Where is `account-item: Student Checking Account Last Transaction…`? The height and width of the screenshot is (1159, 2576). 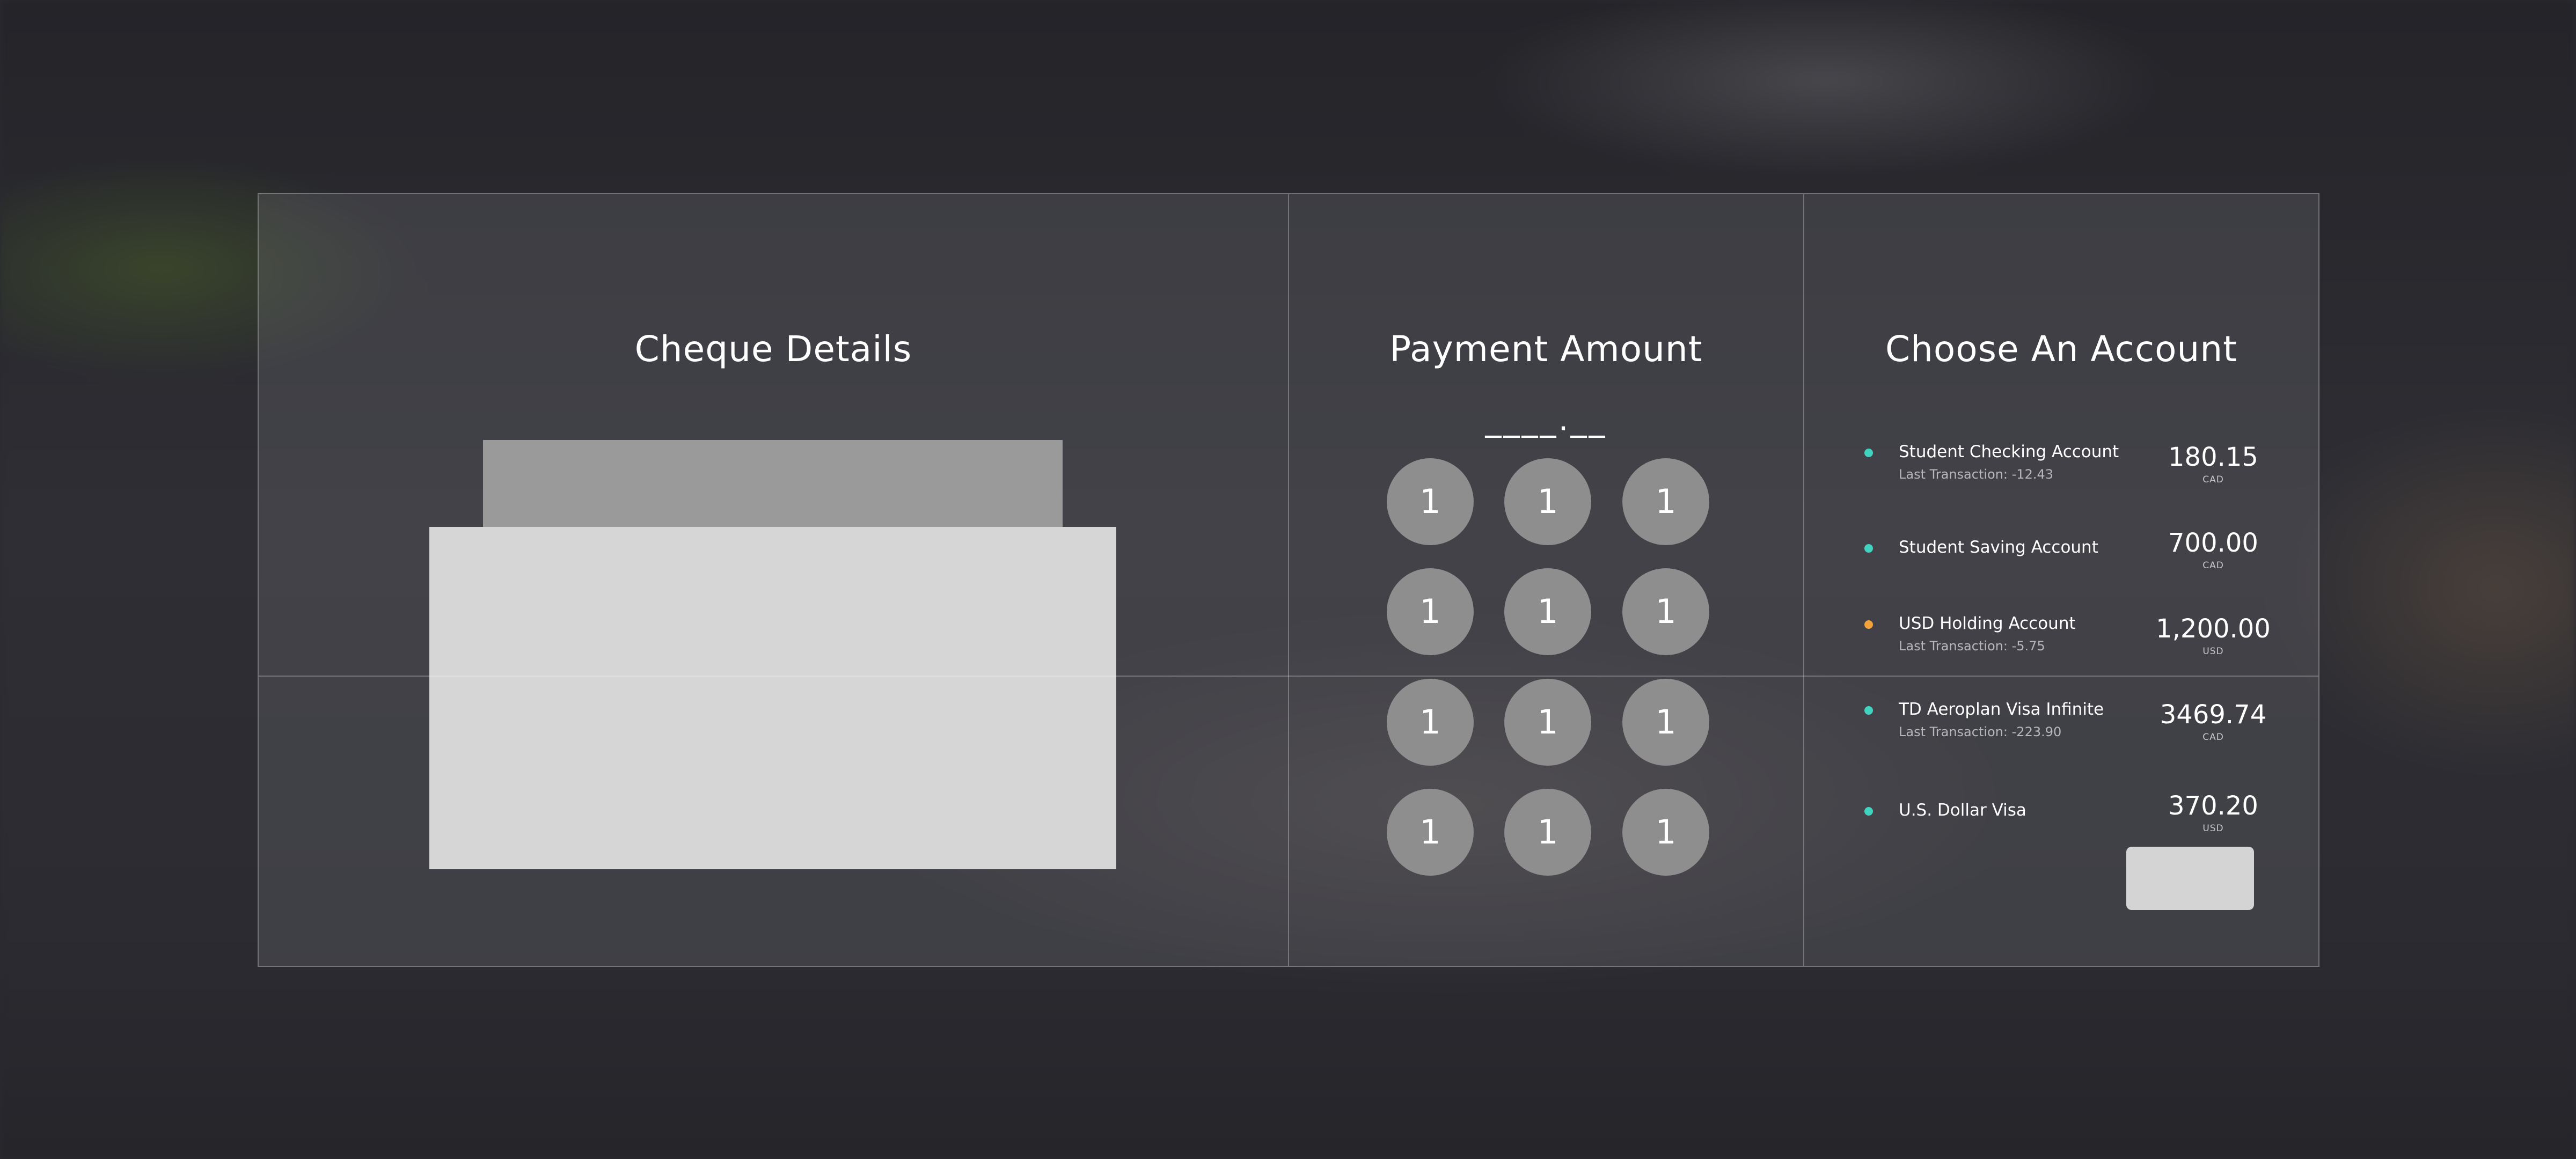
account-item: Student Checking Account Last Transaction… is located at coordinates (2073, 477).